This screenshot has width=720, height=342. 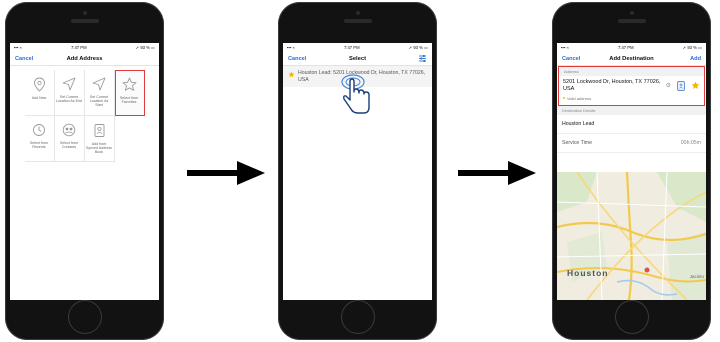 I want to click on tile-label: Select from Recents, so click(x=39, y=145).